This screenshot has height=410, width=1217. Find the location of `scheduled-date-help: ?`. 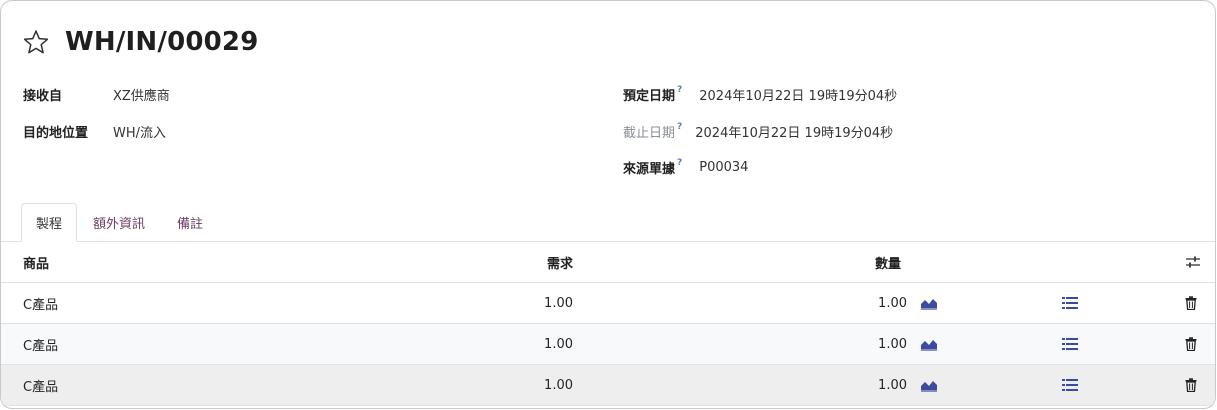

scheduled-date-help: ? is located at coordinates (679, 90).